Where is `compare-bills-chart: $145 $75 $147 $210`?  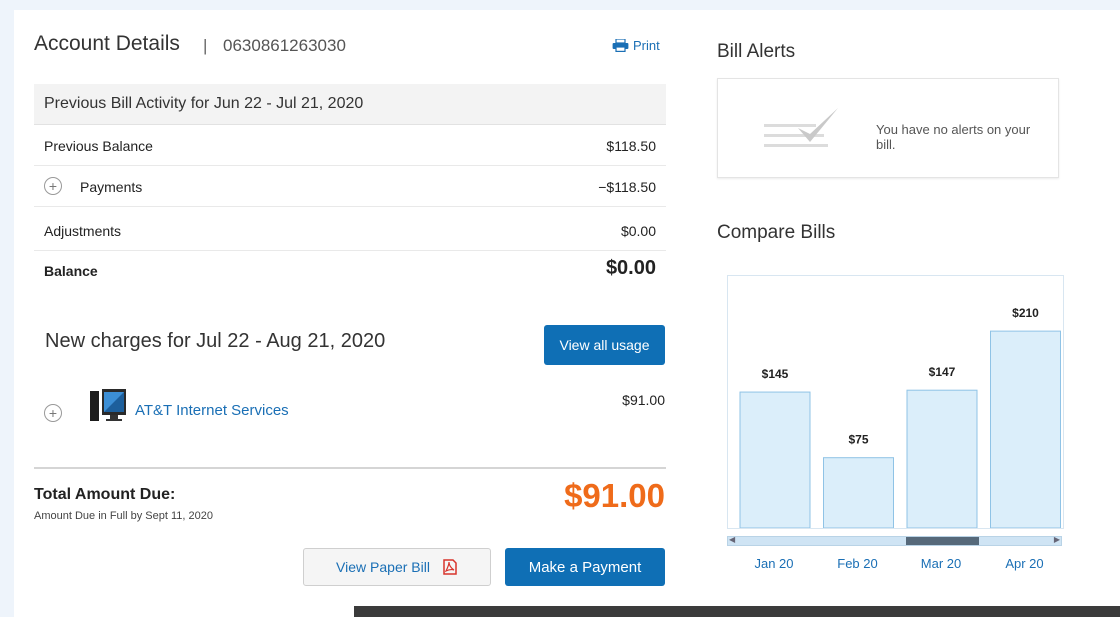
compare-bills-chart: $145 $75 $147 $210 is located at coordinates (895, 402).